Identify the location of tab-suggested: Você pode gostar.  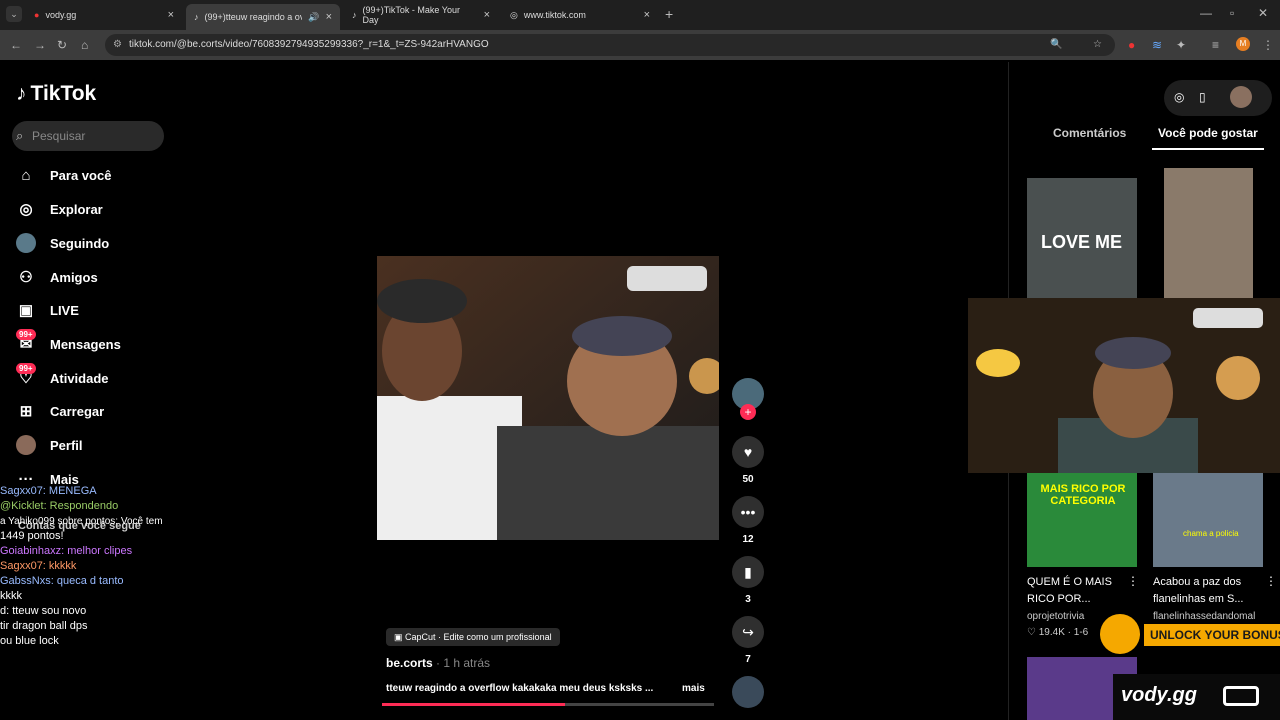
(1208, 133).